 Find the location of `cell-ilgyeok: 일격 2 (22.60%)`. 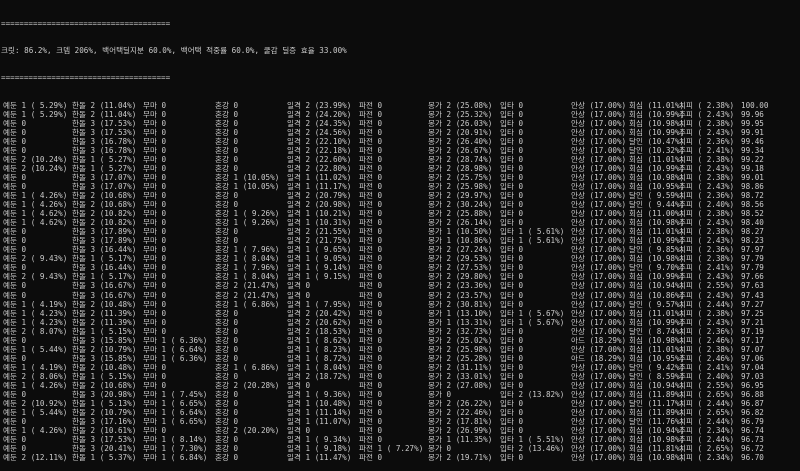

cell-ilgyeok: 일격 2 (22.60%) is located at coordinates (319, 159).